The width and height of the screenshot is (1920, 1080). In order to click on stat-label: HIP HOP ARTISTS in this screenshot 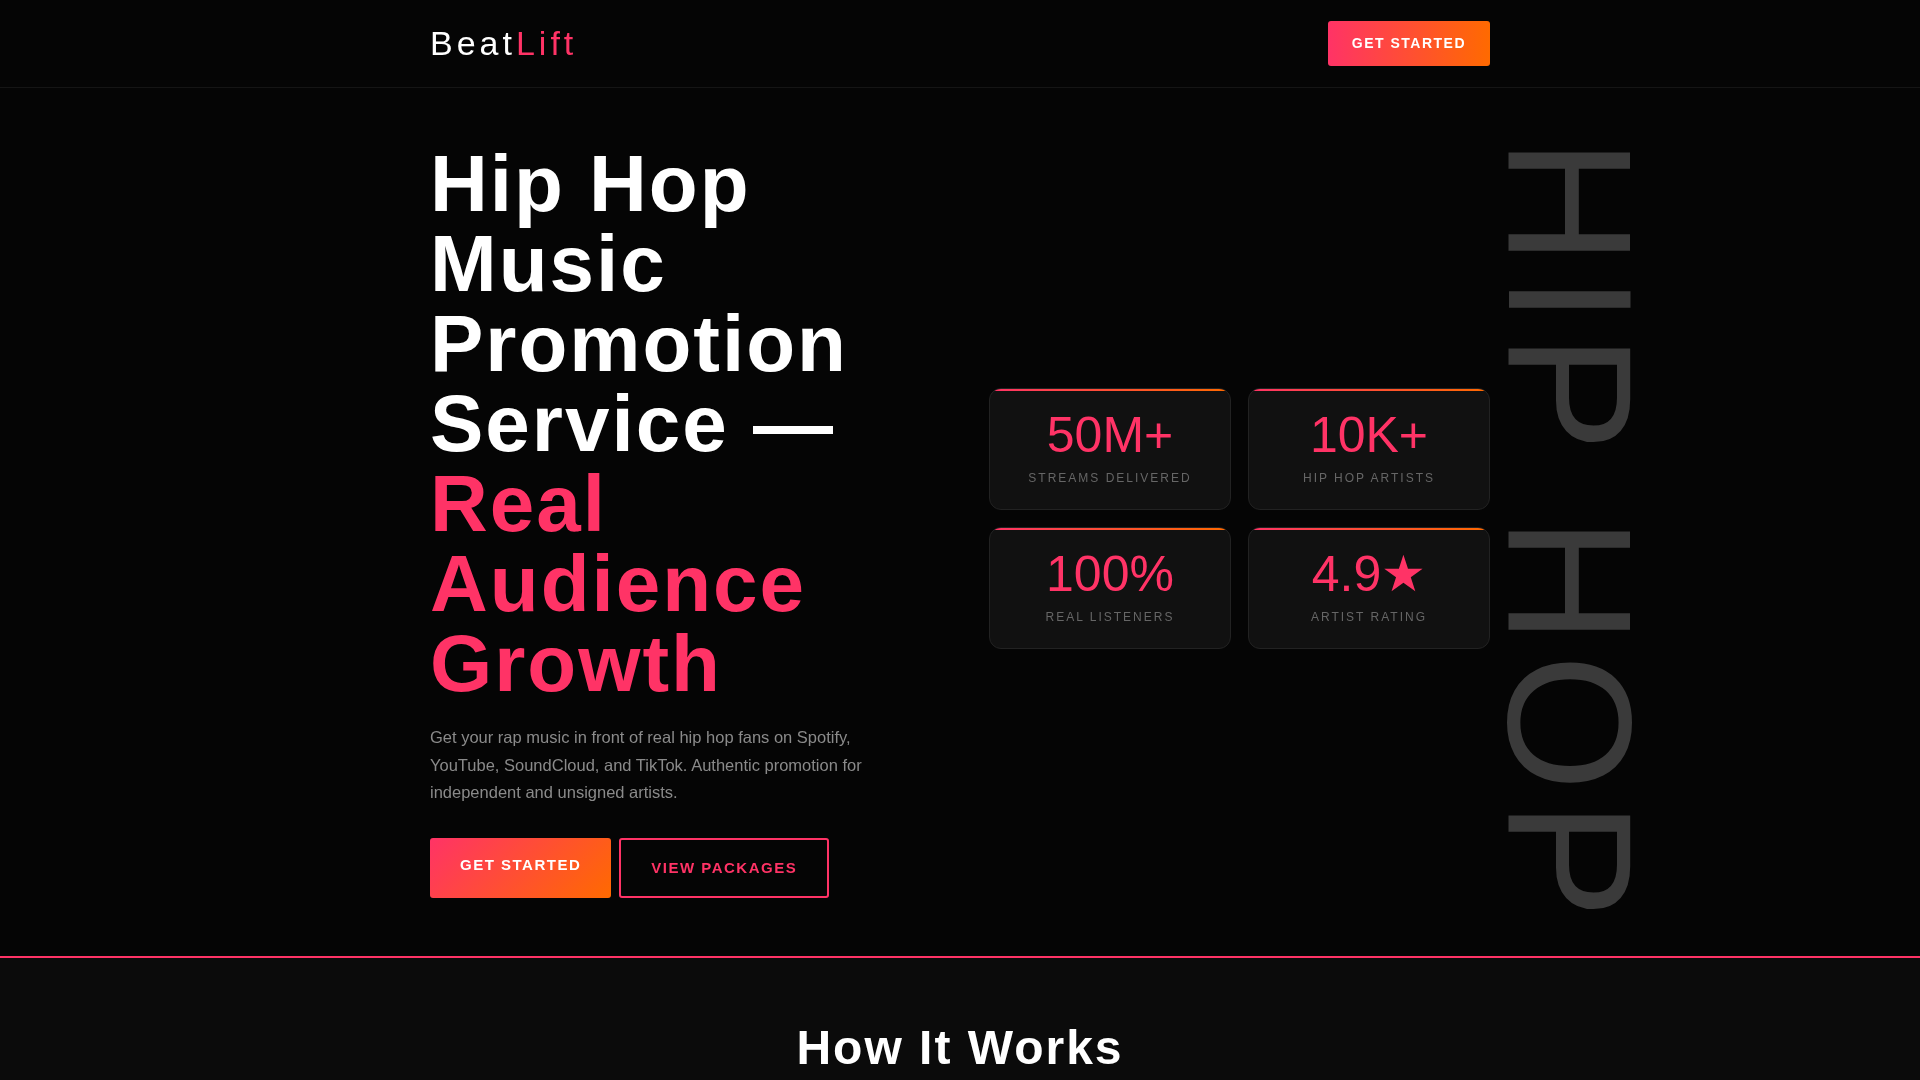, I will do `click(1368, 478)`.